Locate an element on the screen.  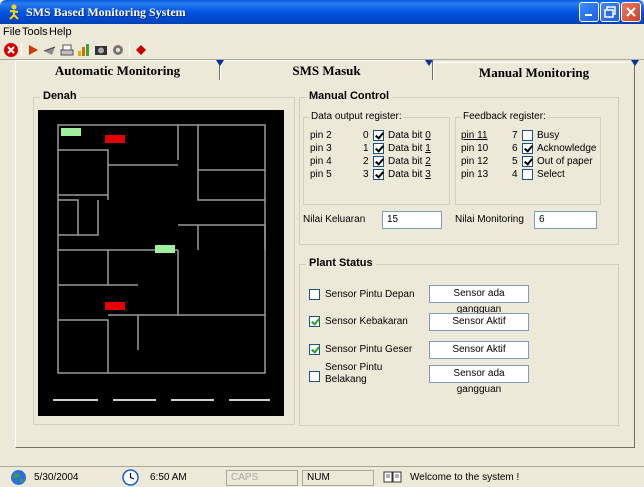
feedback-row: pin 13 4 Select is located at coordinates (530, 175).